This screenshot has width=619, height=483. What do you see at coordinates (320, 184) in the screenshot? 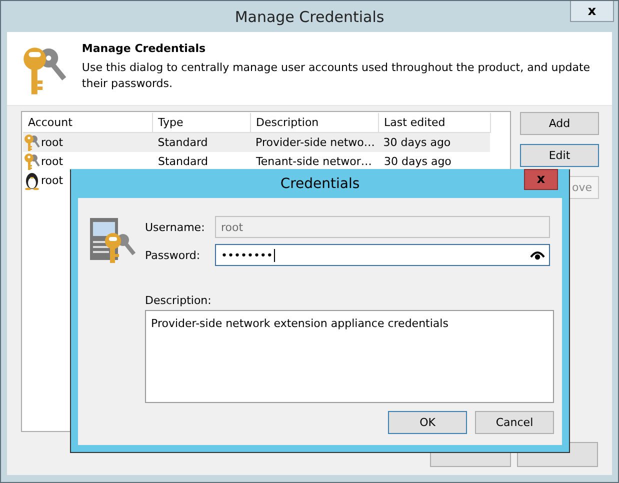
I see `dialog-title: Credentials` at bounding box center [320, 184].